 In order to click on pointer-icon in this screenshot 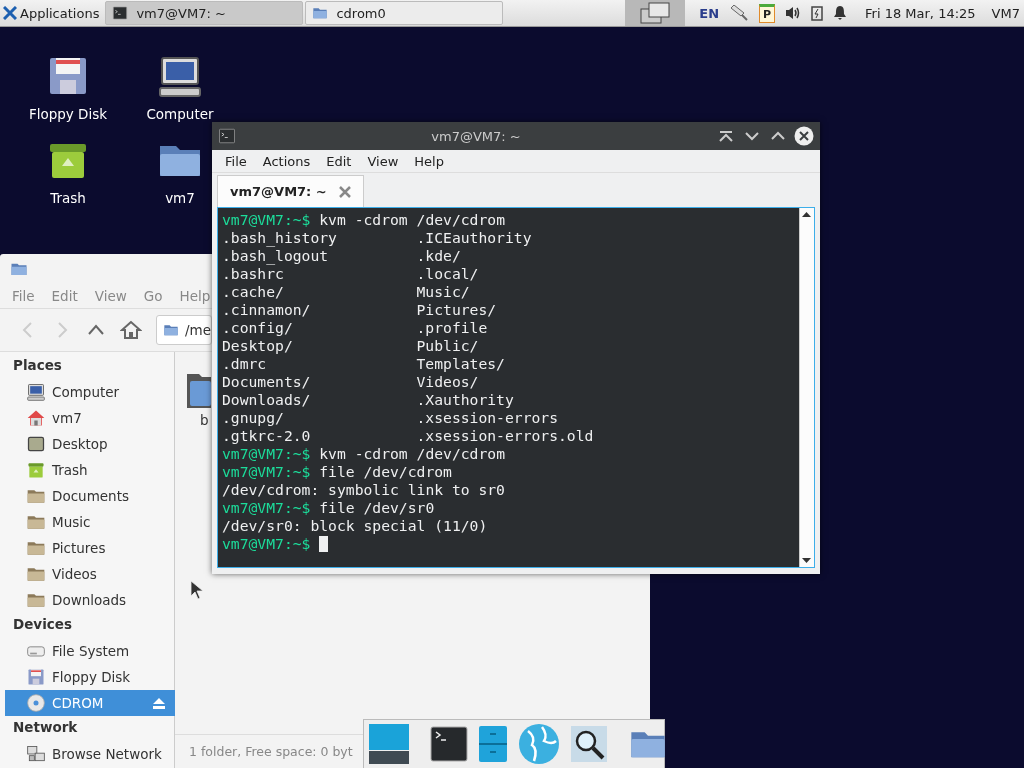, I will do `click(197, 590)`.